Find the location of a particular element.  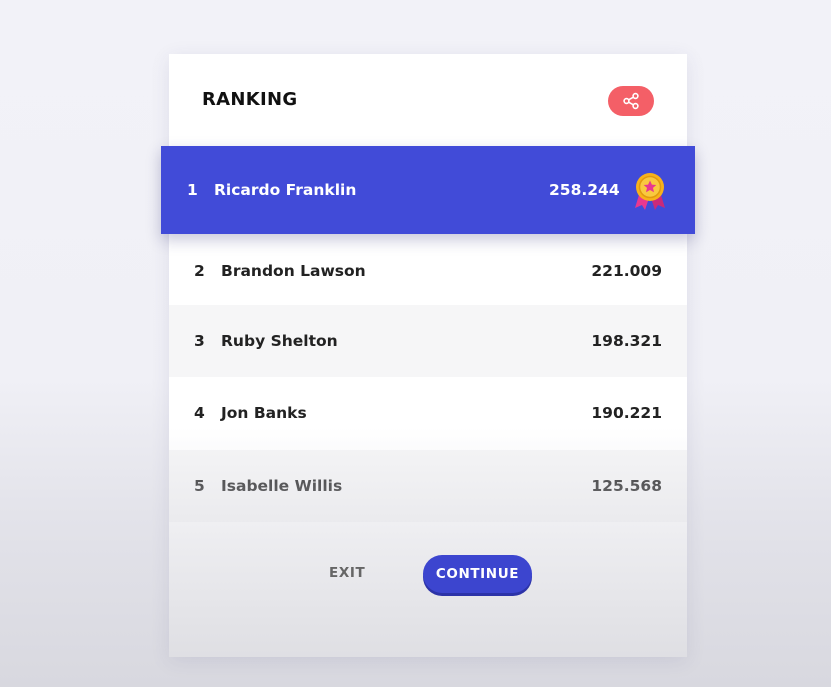

row-score: 190.221 is located at coordinates (626, 413).